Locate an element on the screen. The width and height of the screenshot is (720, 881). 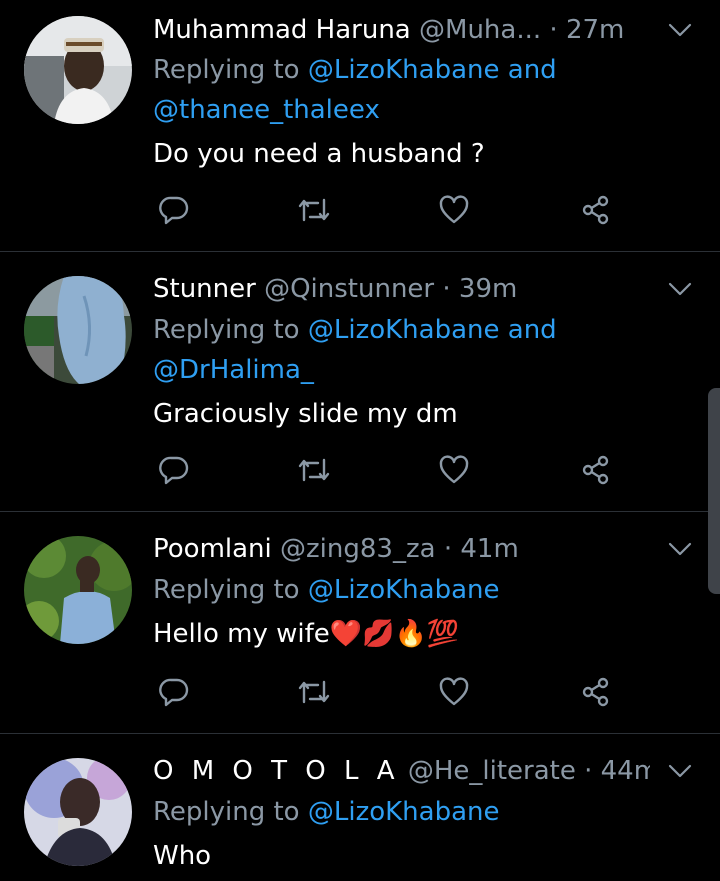
mention-link: @DrHalima_ is located at coordinates (233, 370).